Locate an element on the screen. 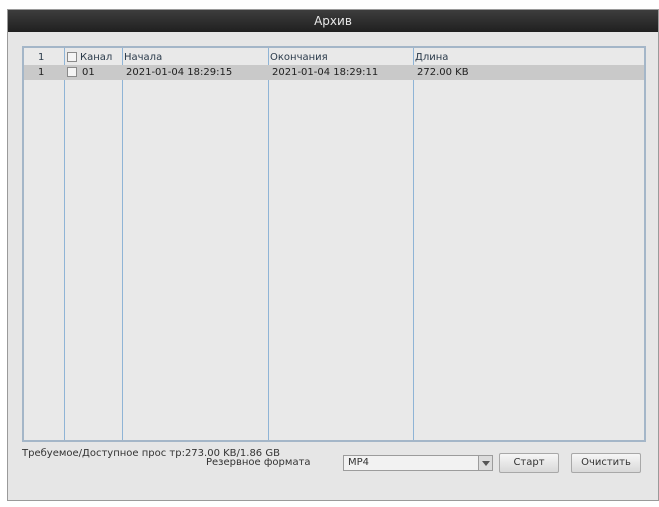  select-all-checkbox is located at coordinates (72, 57).